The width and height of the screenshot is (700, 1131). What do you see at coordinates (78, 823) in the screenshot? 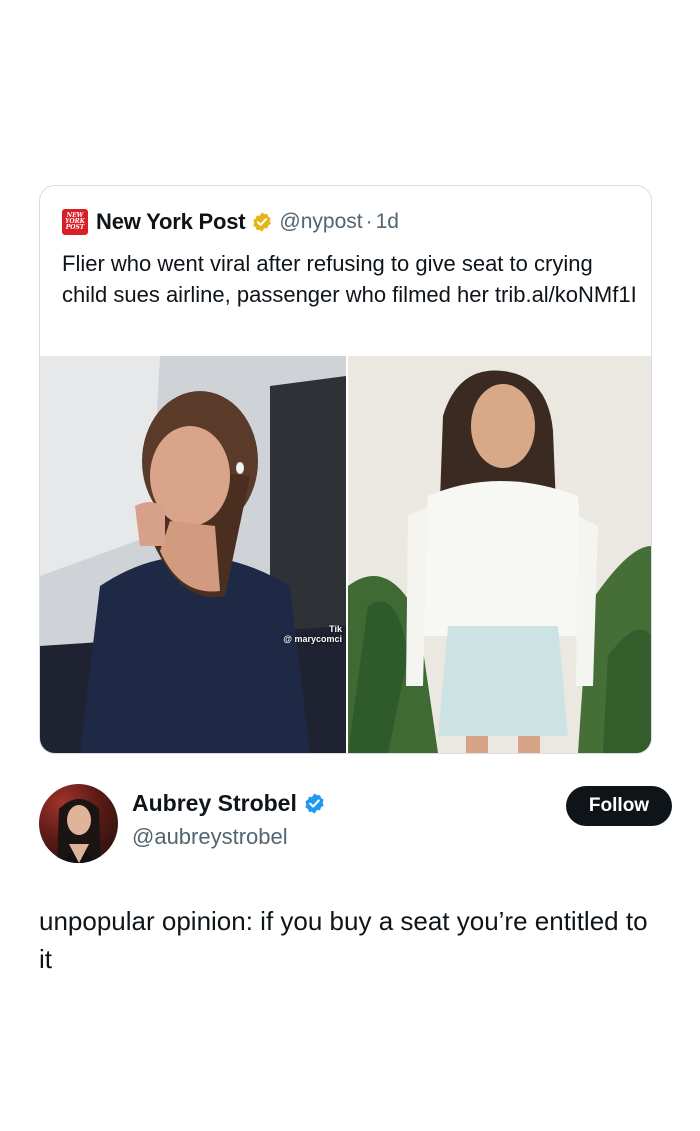
I see `avatar` at bounding box center [78, 823].